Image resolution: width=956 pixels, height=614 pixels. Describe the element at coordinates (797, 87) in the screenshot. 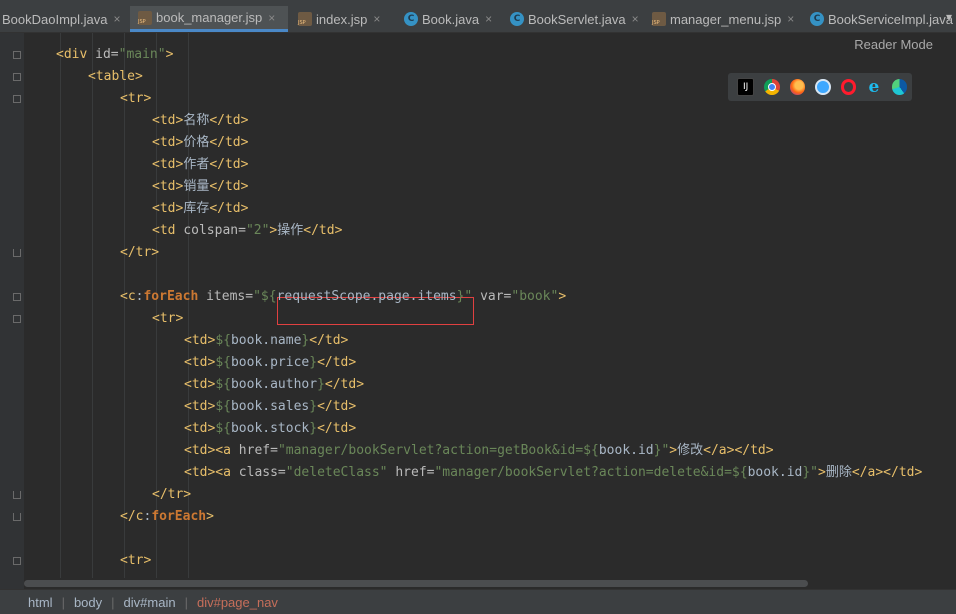

I see `firefox-icon` at that location.